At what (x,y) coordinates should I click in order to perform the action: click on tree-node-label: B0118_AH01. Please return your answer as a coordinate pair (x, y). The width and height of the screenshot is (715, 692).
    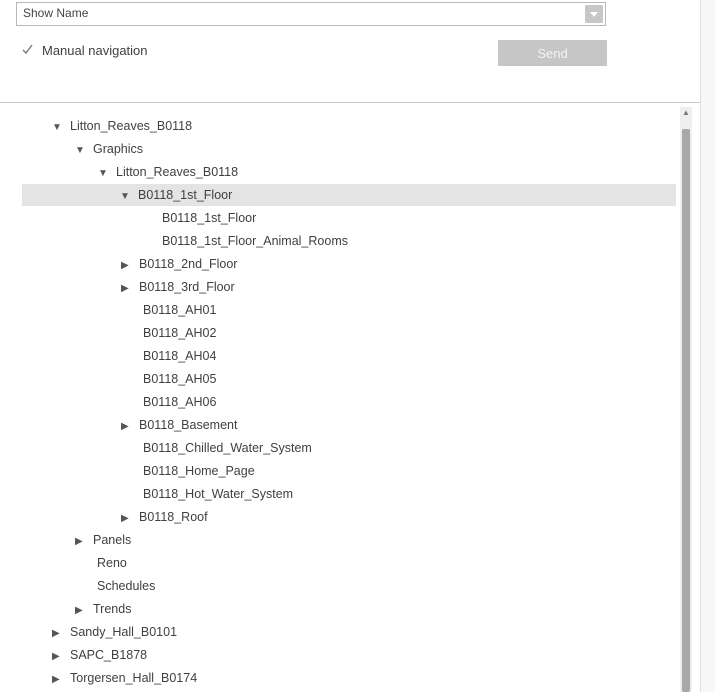
    Looking at the image, I should click on (180, 310).